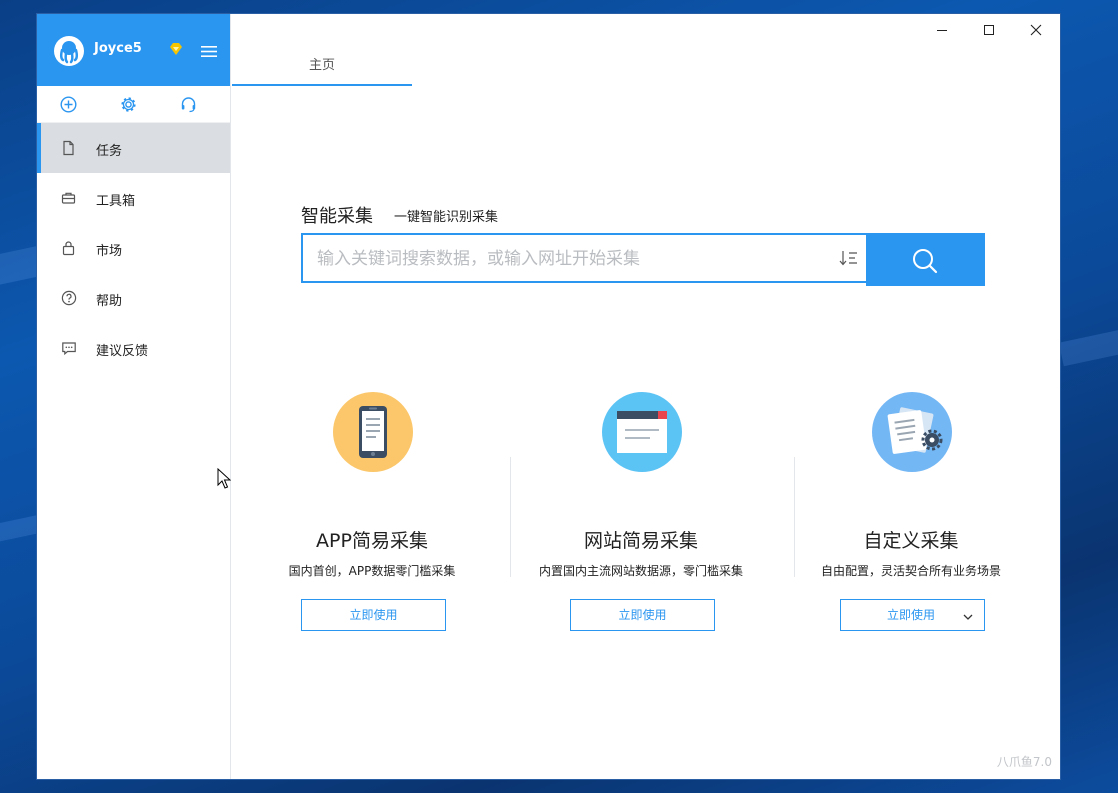  Describe the element at coordinates (68, 198) in the screenshot. I see `toolbox-icon` at that location.